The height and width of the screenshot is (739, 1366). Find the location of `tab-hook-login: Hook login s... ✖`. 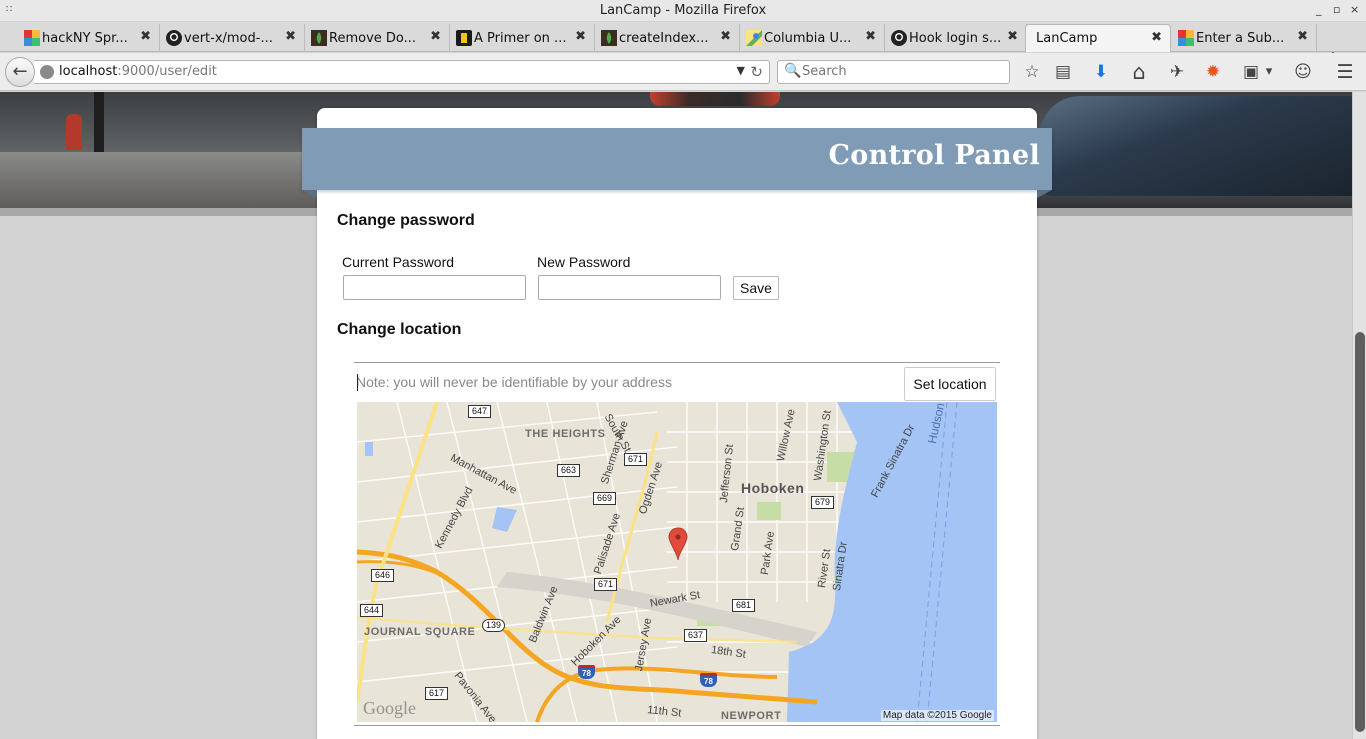

tab-hook-login: Hook login s... ✖ is located at coordinates (956, 38).